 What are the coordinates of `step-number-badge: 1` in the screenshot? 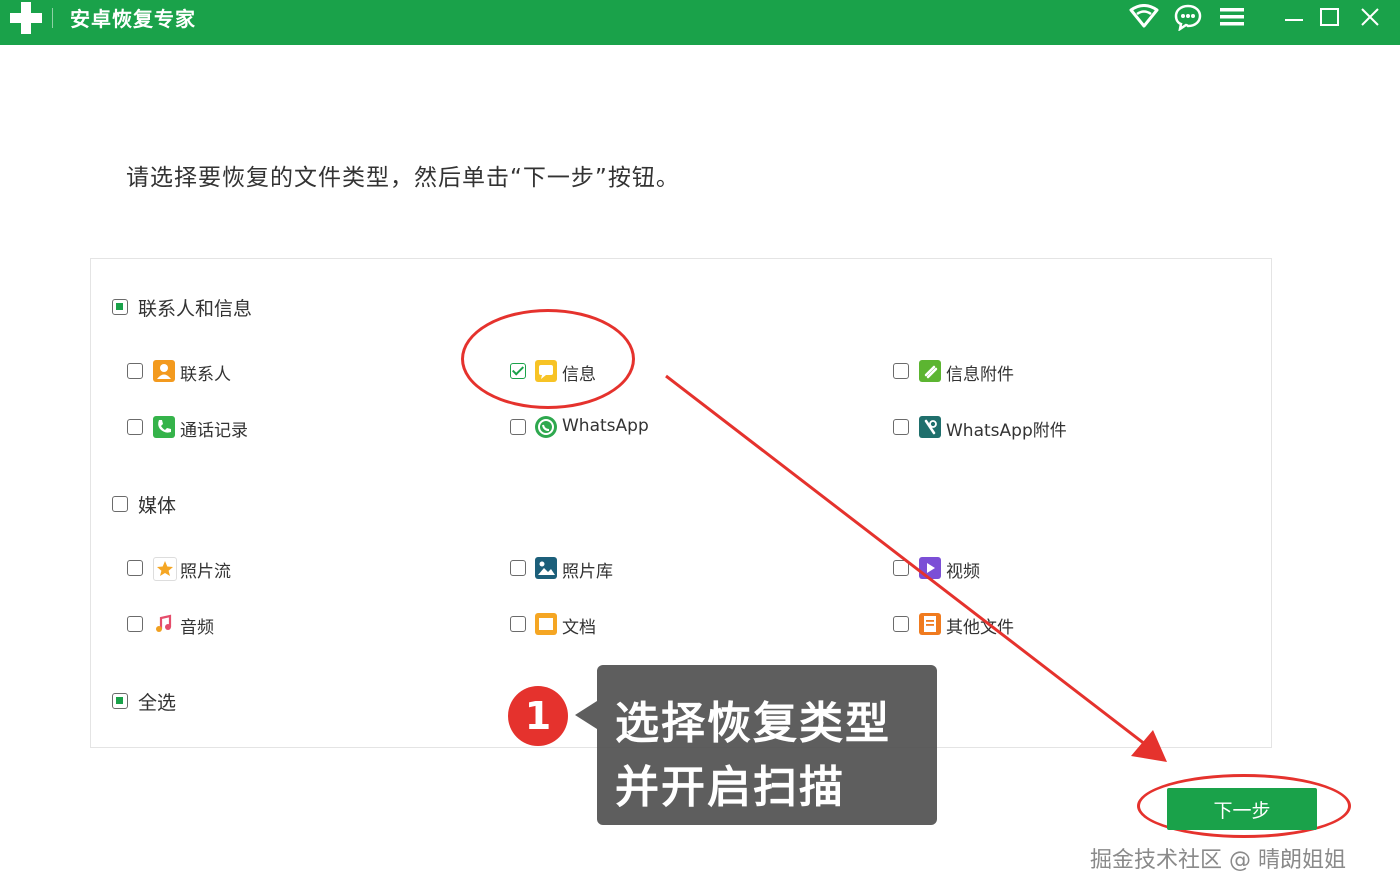 It's located at (538, 716).